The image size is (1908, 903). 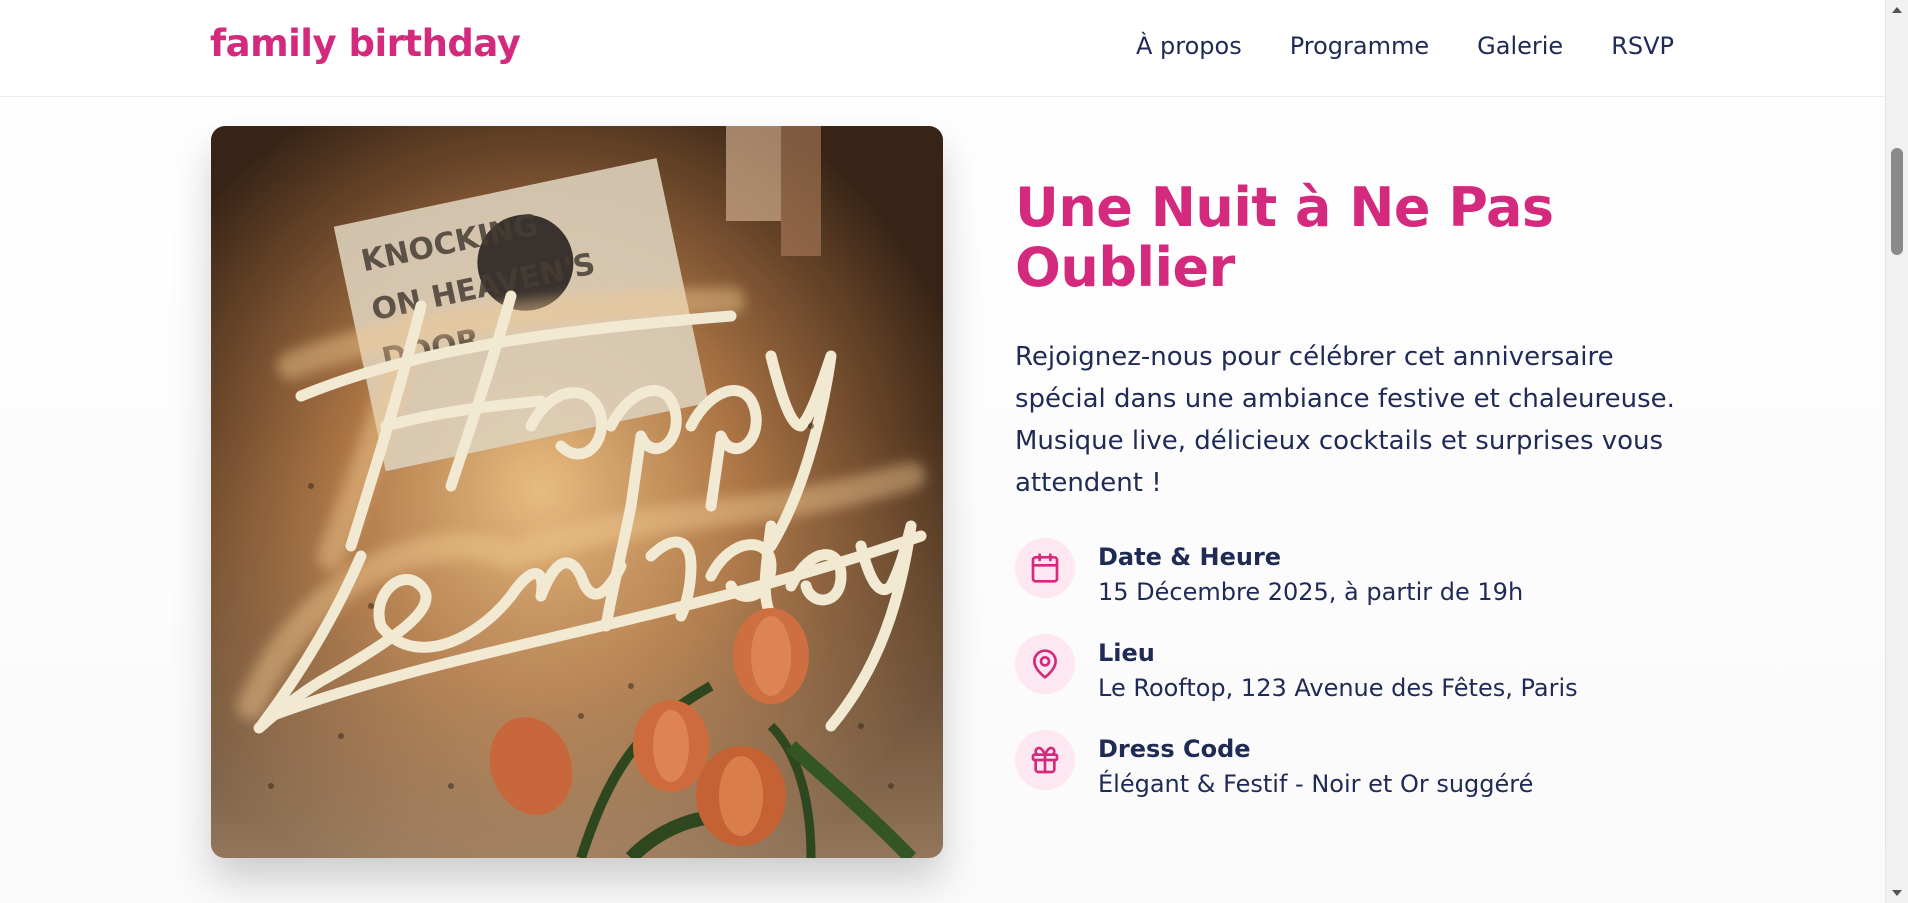 What do you see at coordinates (1311, 592) in the screenshot?
I see `detail-value: 15 Décembre 2025, à partir de 19h` at bounding box center [1311, 592].